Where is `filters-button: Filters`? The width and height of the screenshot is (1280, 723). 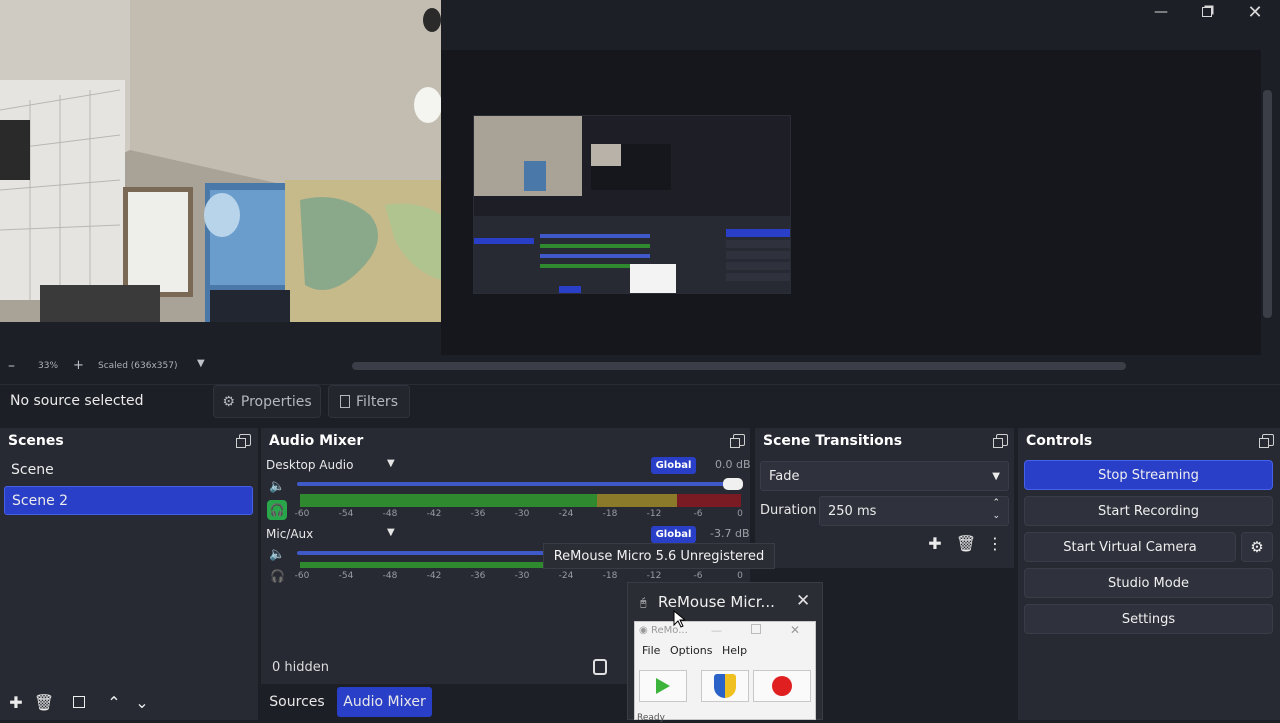 filters-button: Filters is located at coordinates (369, 401).